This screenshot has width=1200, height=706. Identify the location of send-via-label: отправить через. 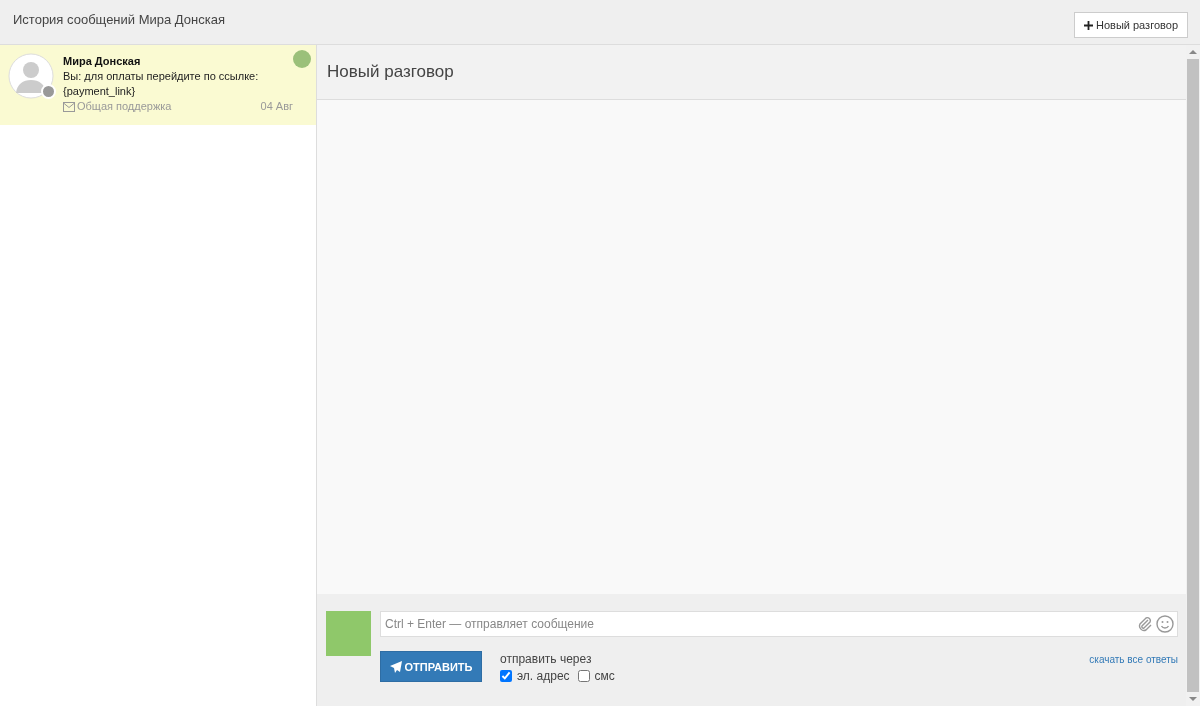
(546, 659).